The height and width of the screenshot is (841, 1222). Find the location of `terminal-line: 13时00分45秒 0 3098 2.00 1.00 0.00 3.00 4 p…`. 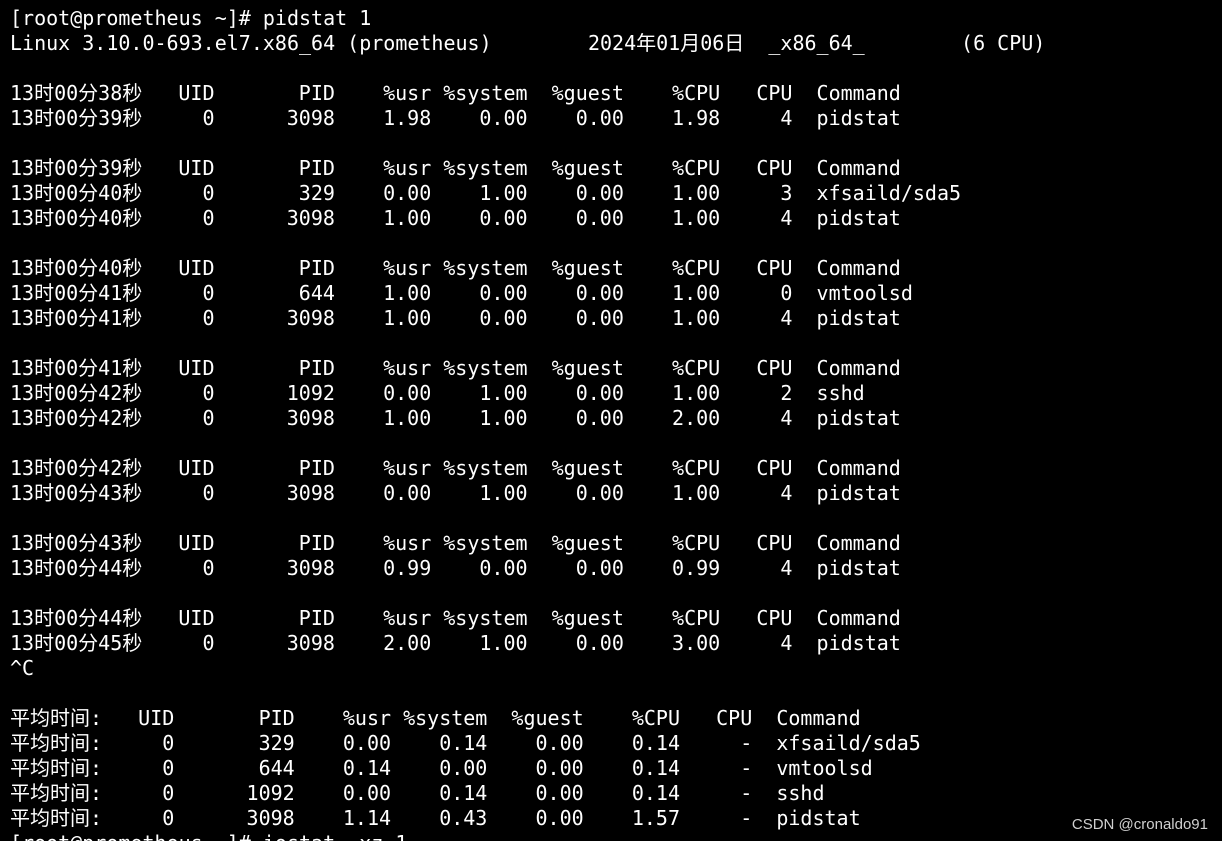

terminal-line: 13时00分45秒 0 3098 2.00 1.00 0.00 3.00 4 p… is located at coordinates (455, 643).